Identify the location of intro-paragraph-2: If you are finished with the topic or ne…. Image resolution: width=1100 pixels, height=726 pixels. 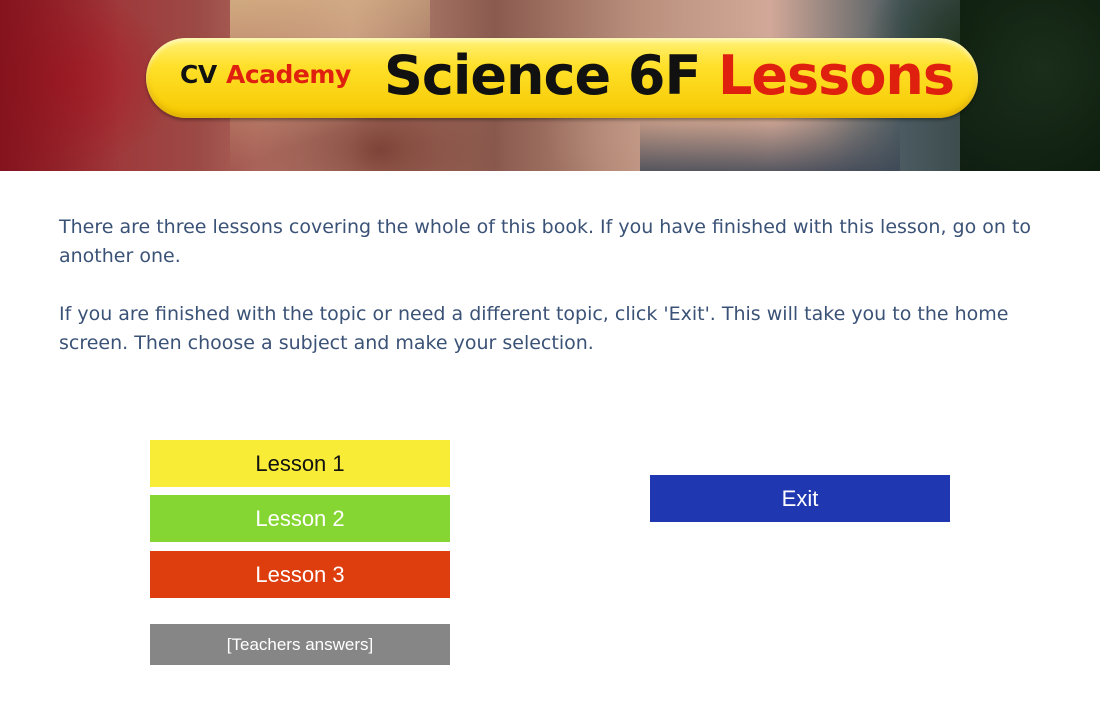
(534, 328).